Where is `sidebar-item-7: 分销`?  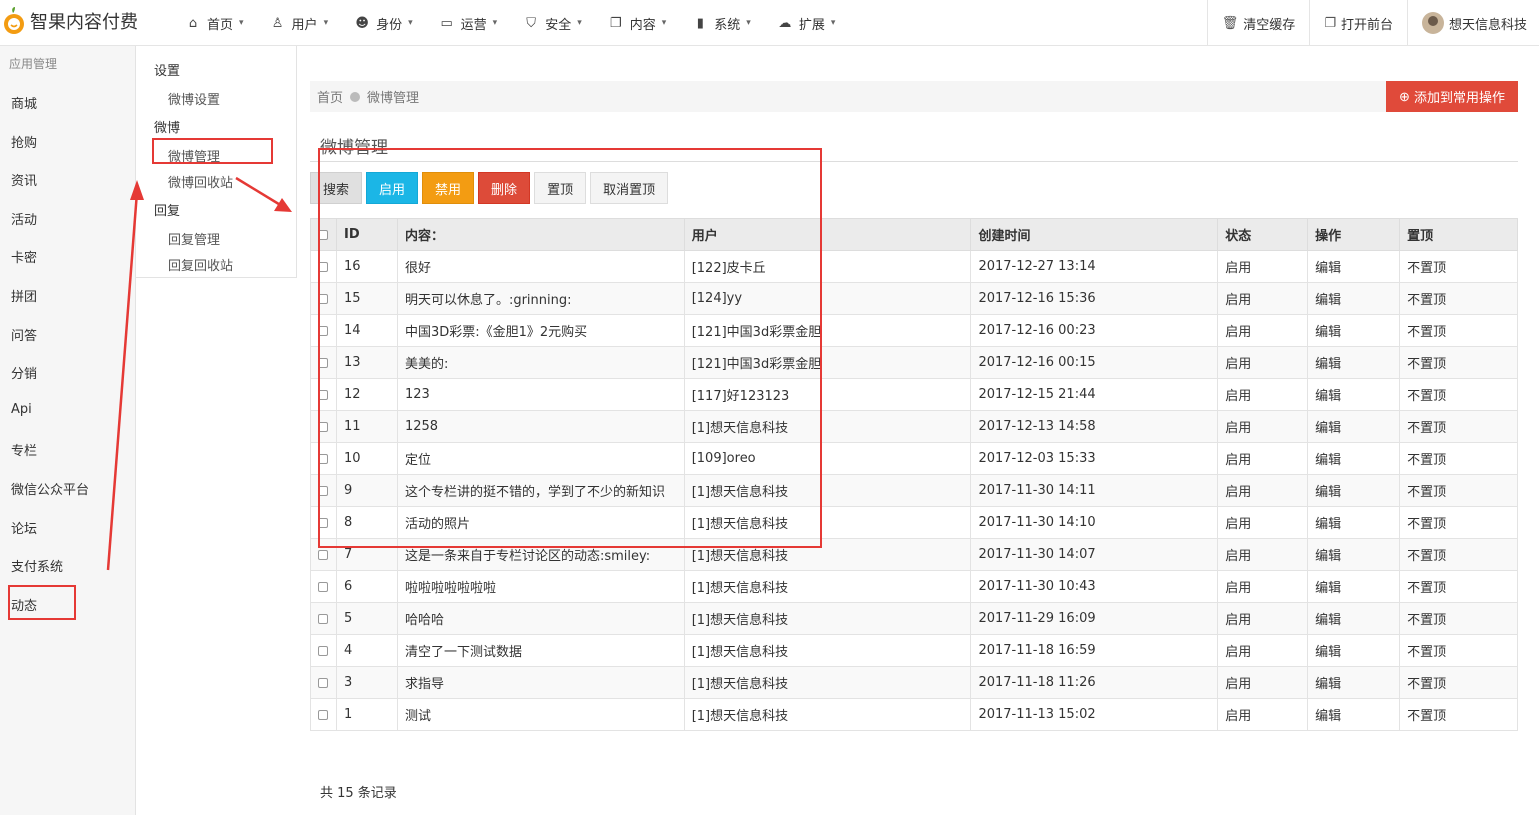 sidebar-item-7: 分销 is located at coordinates (24, 372).